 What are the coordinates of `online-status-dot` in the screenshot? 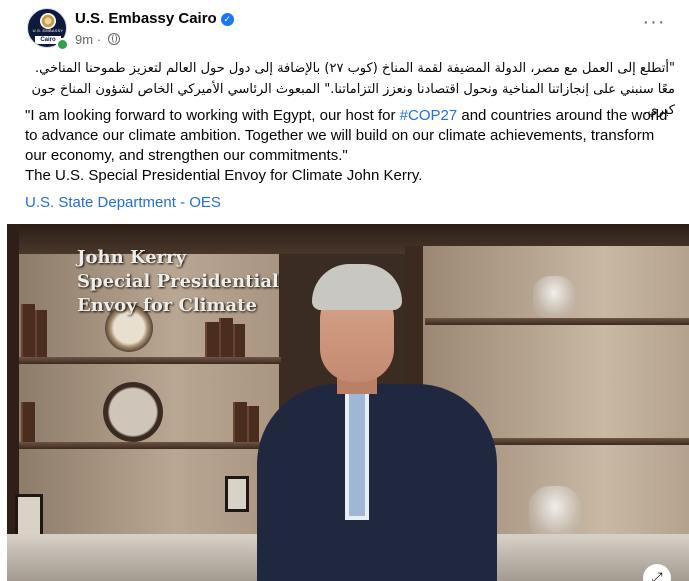 It's located at (62, 44).